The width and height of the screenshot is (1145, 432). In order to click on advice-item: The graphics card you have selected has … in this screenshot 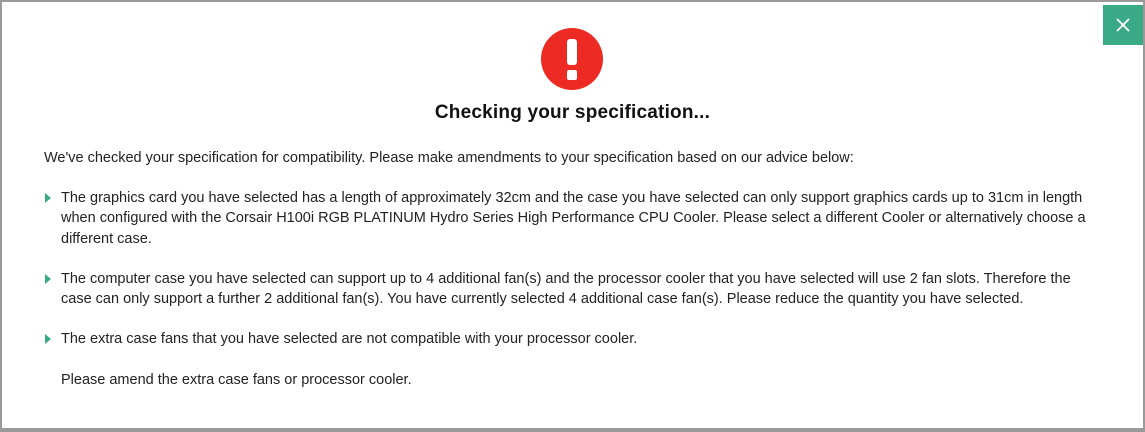, I will do `click(574, 218)`.